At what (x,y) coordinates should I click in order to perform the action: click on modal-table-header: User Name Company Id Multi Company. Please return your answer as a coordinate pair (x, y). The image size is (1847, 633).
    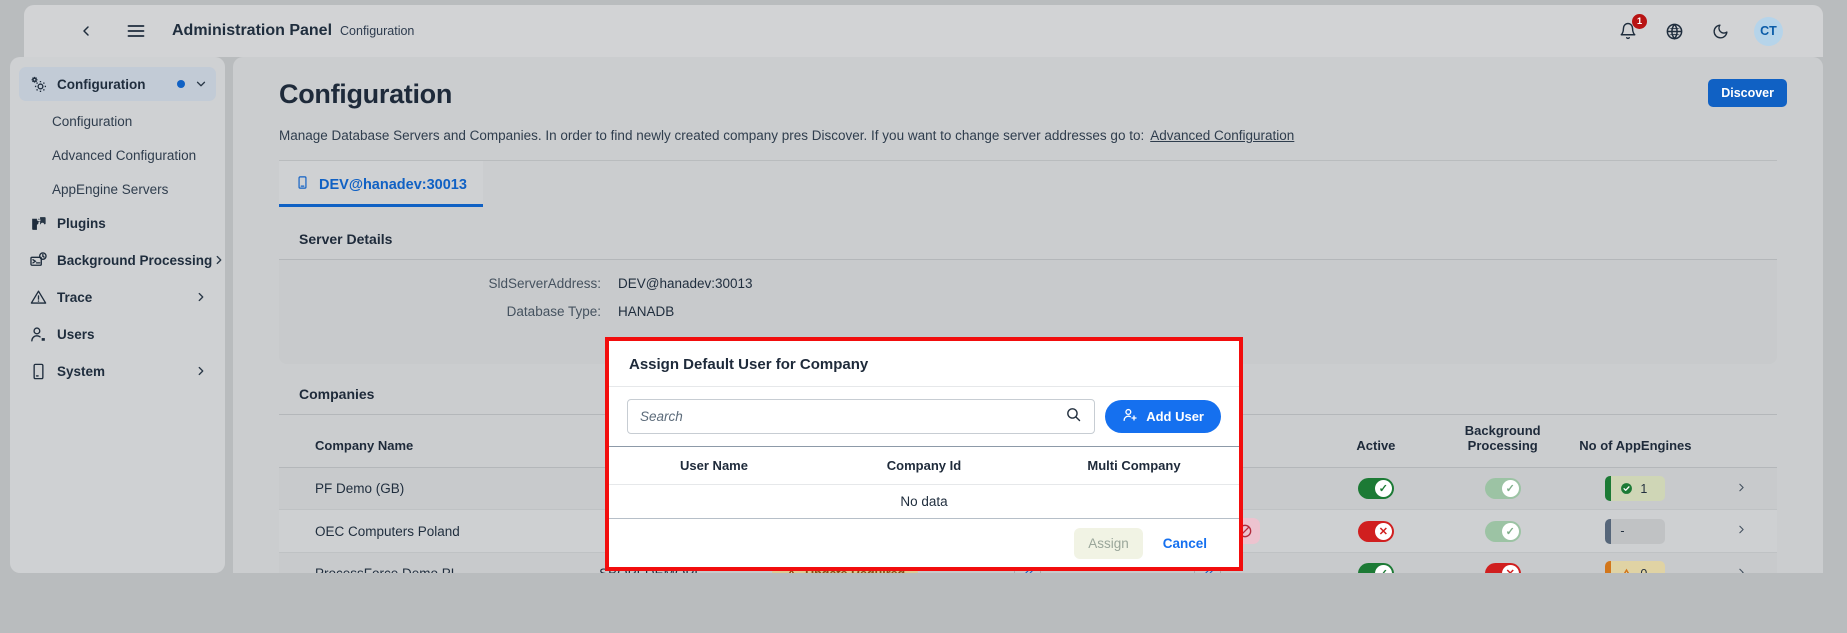
    Looking at the image, I should click on (924, 465).